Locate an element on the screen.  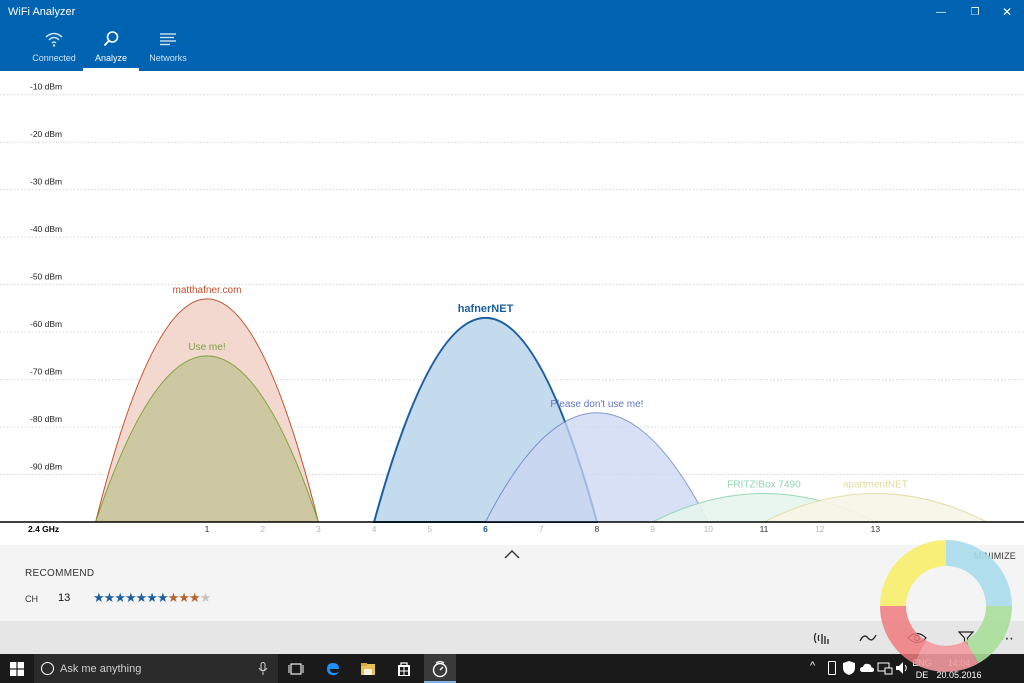
signal-bars-icon is located at coordinates (821, 638).